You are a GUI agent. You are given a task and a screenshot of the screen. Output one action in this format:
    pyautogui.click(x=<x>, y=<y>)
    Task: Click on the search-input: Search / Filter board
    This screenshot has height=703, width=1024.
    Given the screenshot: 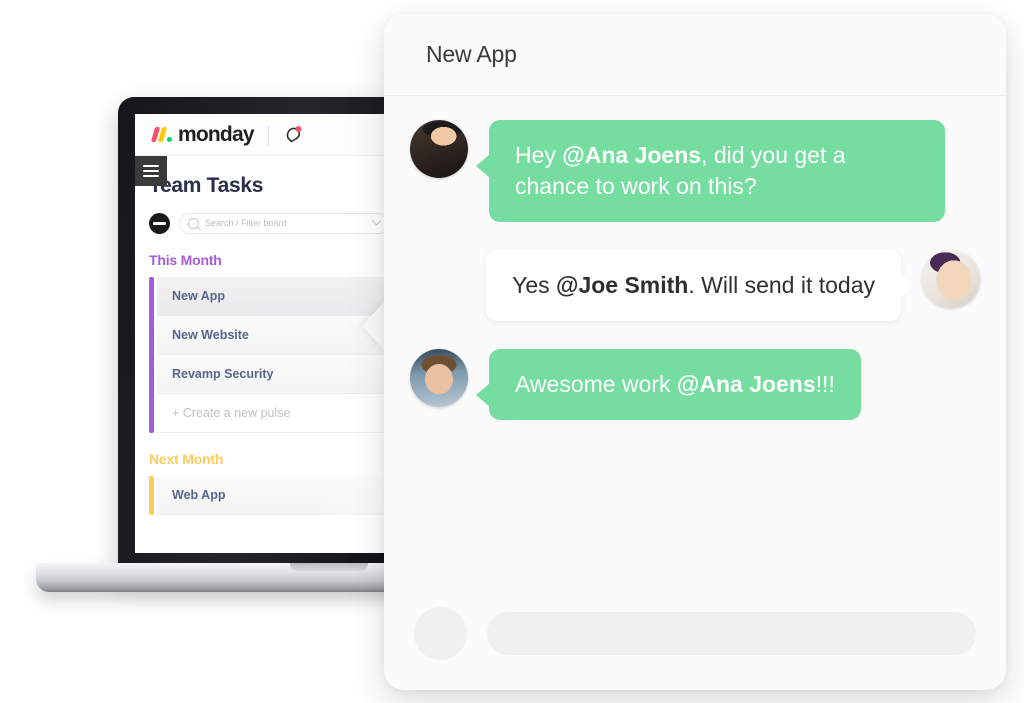 What is the action you would take?
    pyautogui.click(x=289, y=223)
    